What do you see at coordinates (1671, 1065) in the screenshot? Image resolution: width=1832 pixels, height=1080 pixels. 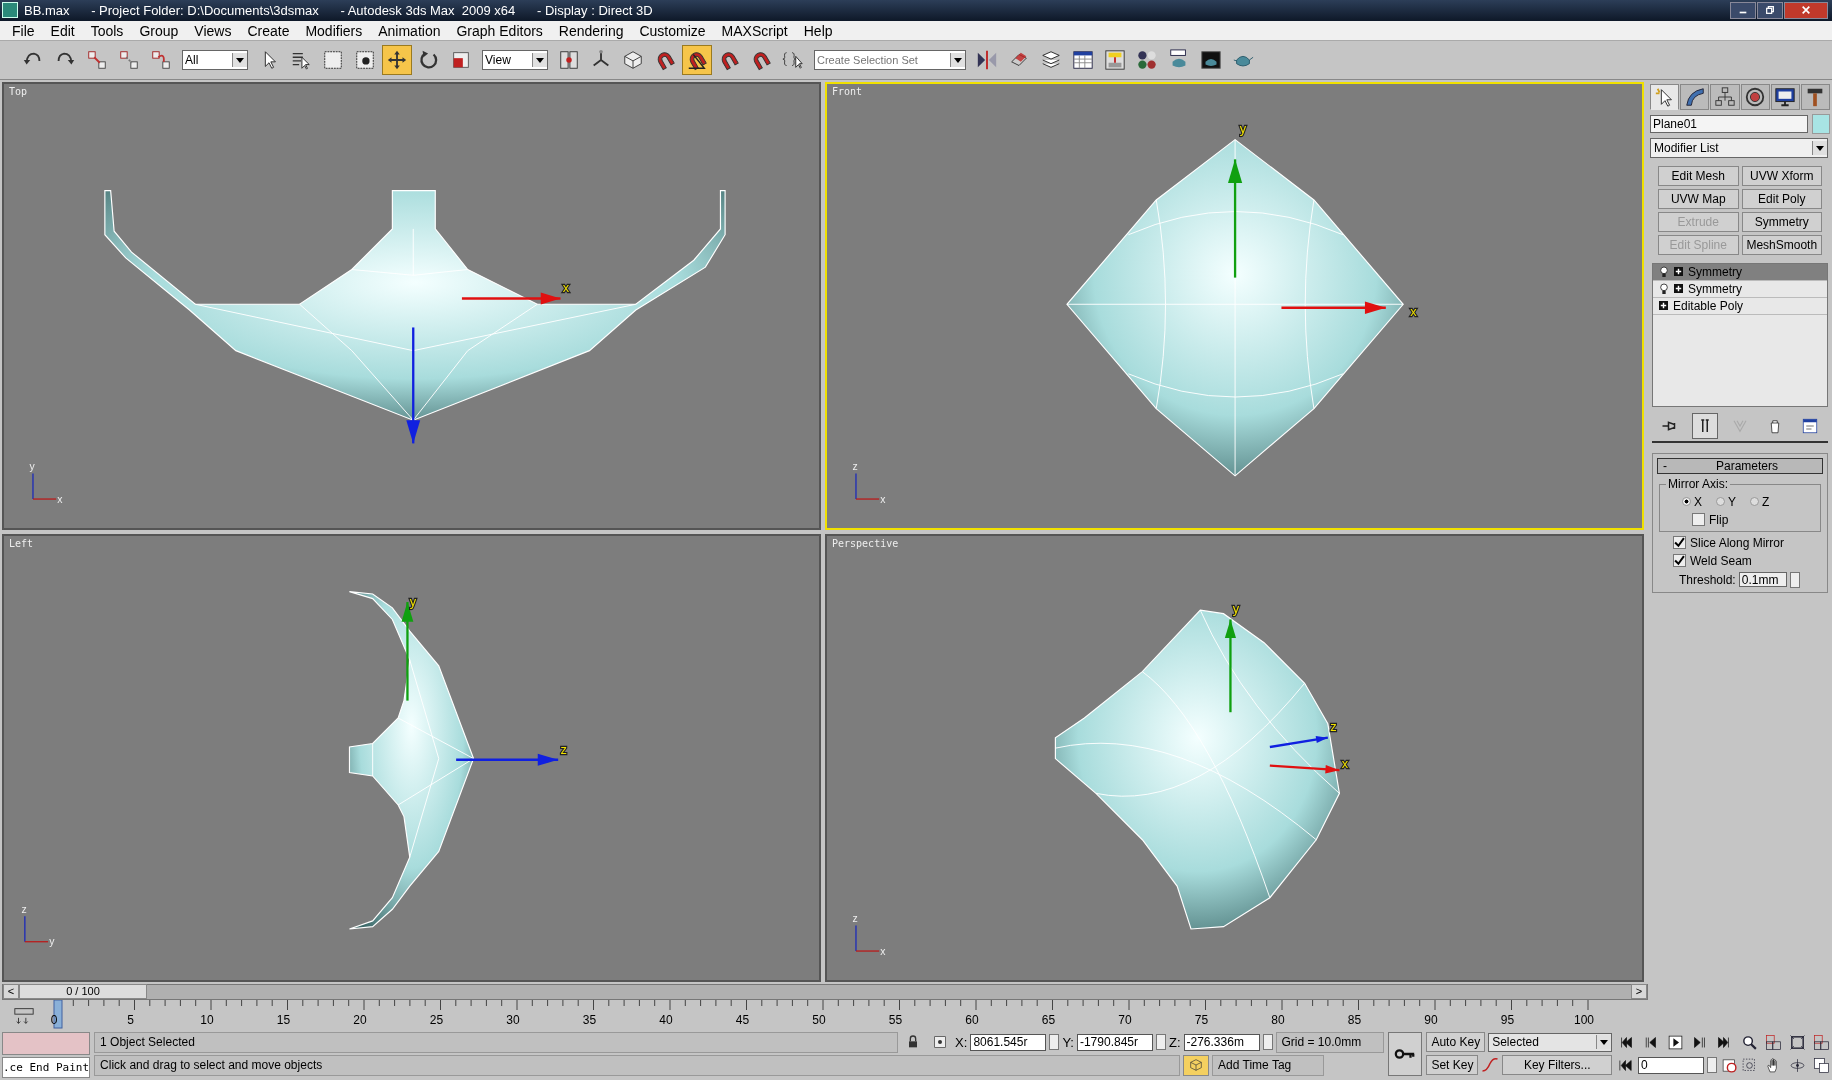 I see `current-frame-field: 0` at bounding box center [1671, 1065].